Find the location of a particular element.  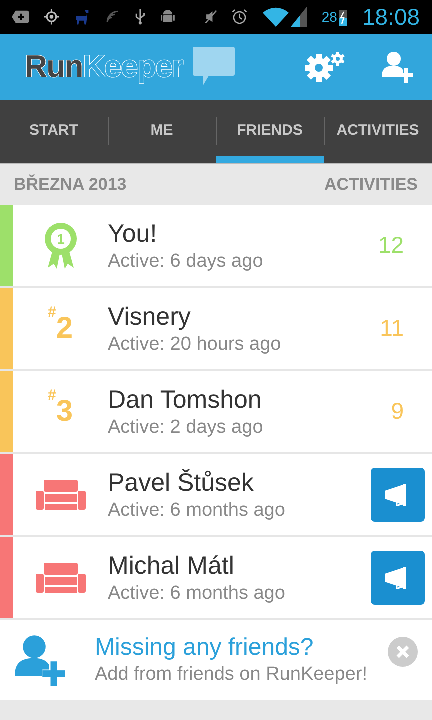

promo-banner: Missing any friends? Add from friends on RunKeeper! is located at coordinates (216, 660).